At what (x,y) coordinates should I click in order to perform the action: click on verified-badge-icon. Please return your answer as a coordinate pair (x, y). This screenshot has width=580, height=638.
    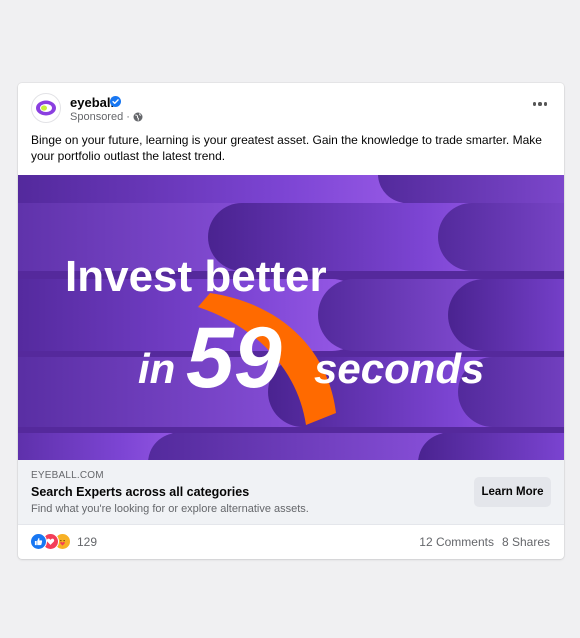
    Looking at the image, I should click on (115, 101).